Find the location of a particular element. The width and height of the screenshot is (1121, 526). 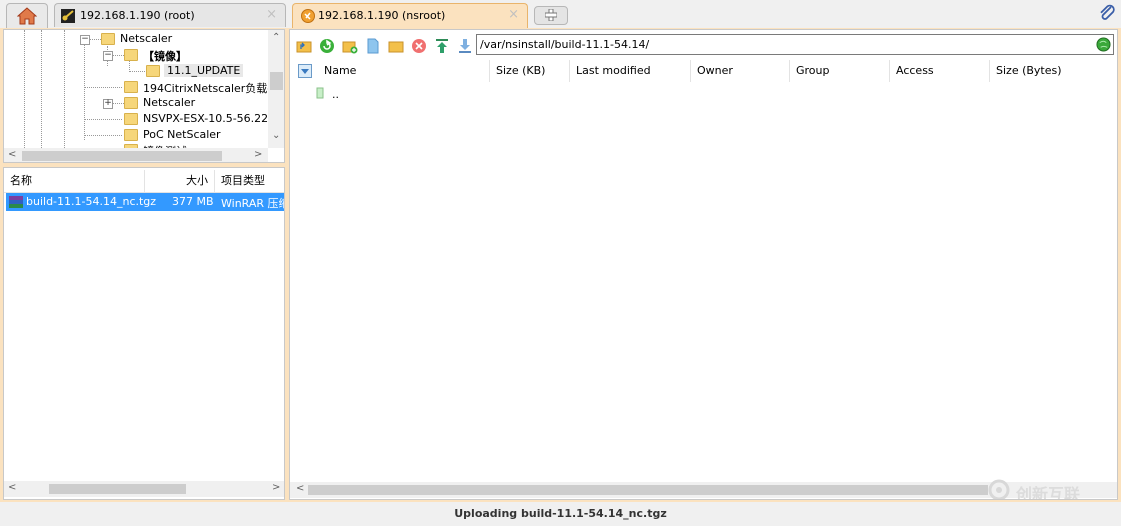

tree-item: 194CitrixNetscaler负载平 is located at coordinates (210, 88).